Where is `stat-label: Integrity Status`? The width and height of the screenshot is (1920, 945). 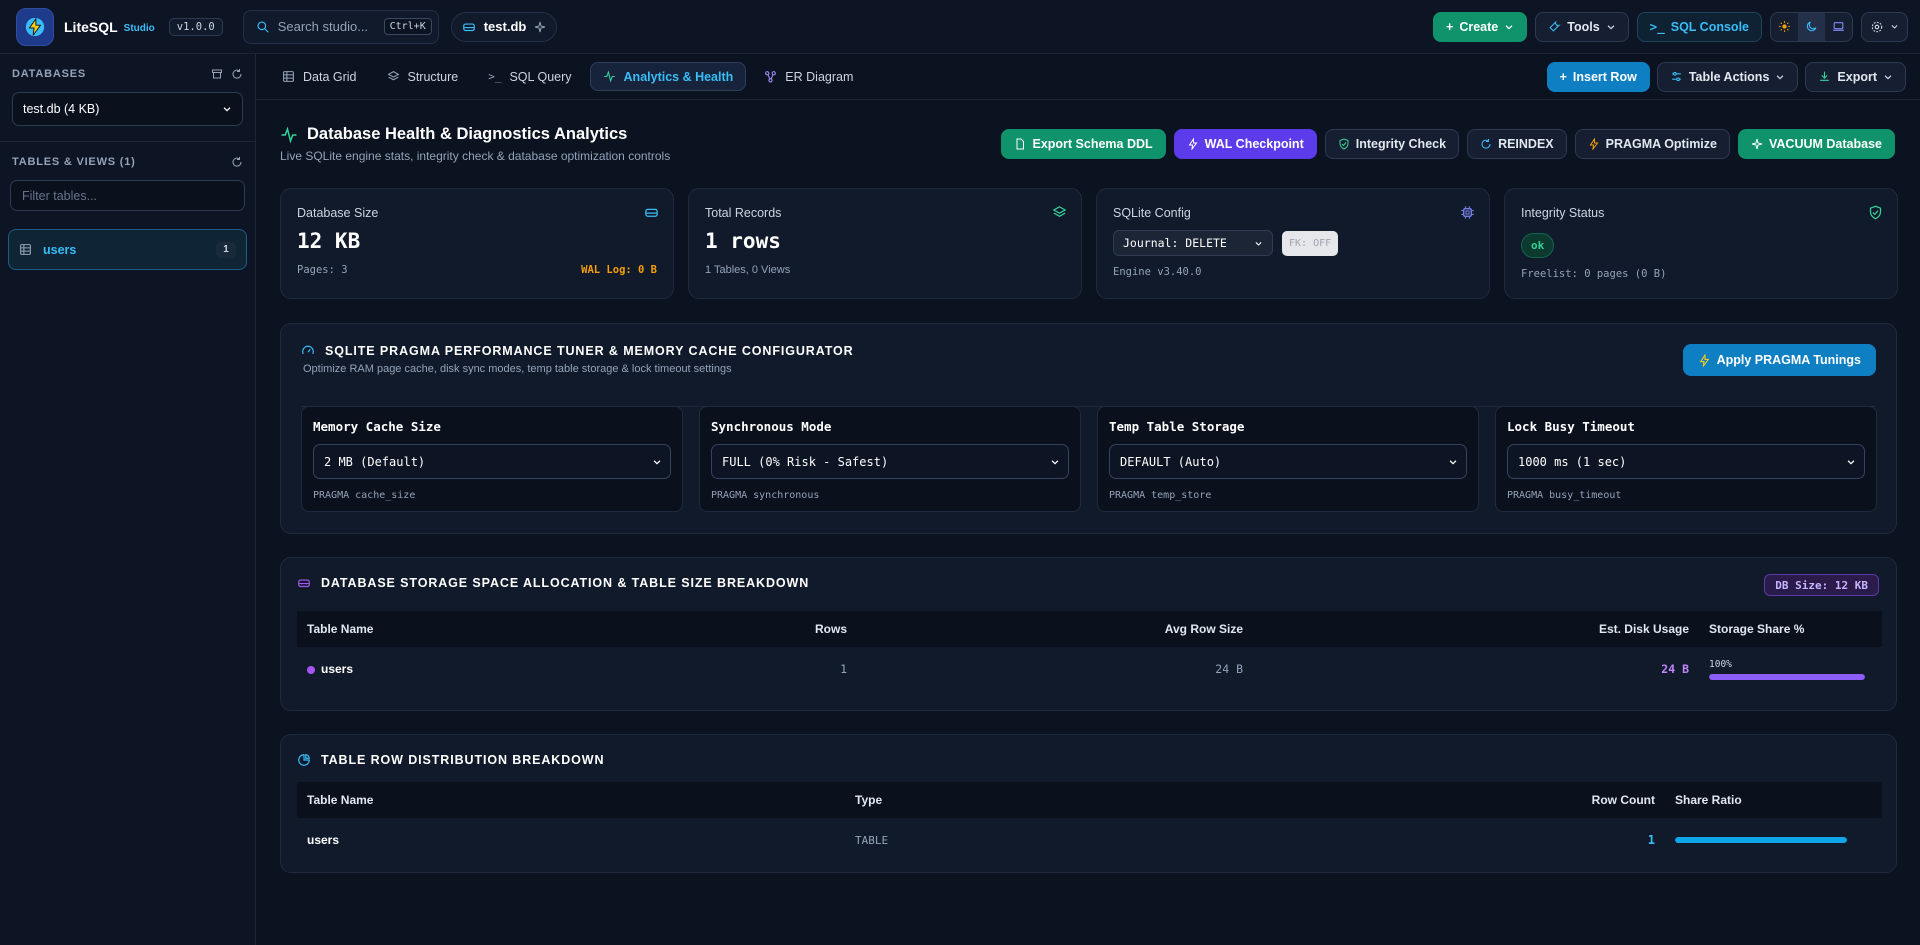 stat-label: Integrity Status is located at coordinates (1563, 213).